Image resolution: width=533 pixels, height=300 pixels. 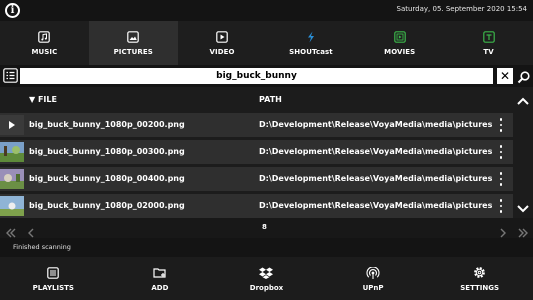 I want to click on category-tabs: MUSIC PICTURES VIDEO SHOUTcast MOVIES TV, so click(x=266, y=43).